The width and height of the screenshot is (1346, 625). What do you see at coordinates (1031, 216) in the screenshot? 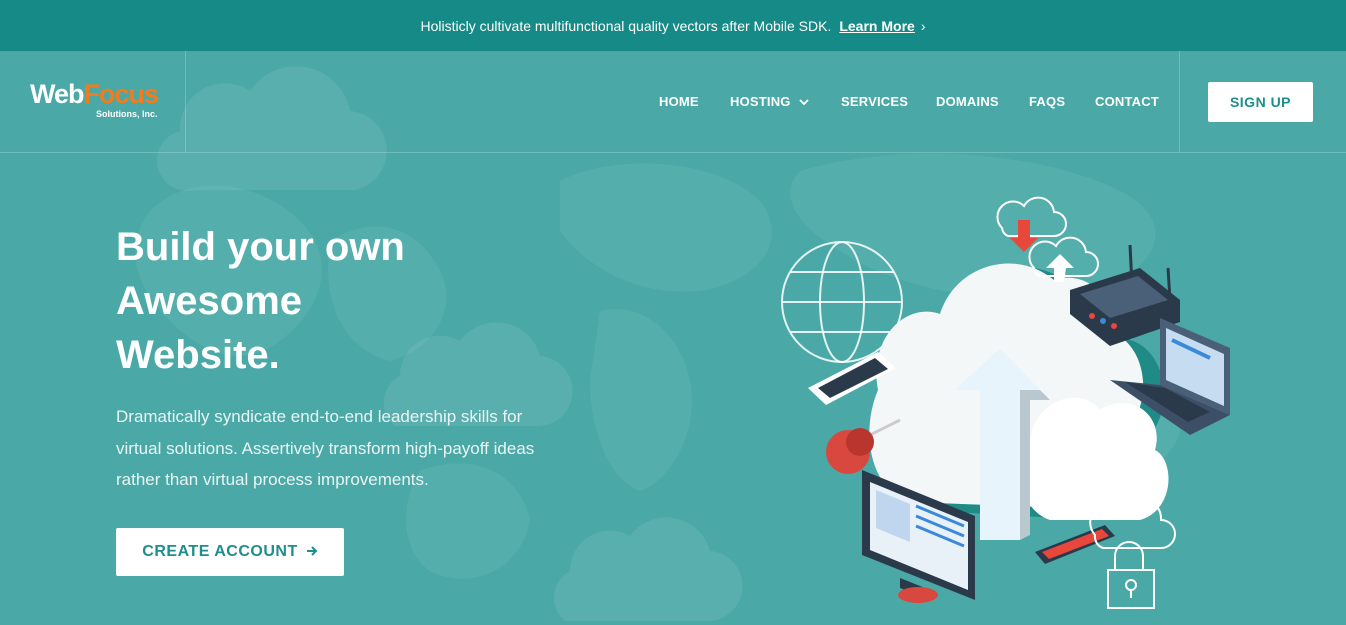
I see `download-cloud-icon` at bounding box center [1031, 216].